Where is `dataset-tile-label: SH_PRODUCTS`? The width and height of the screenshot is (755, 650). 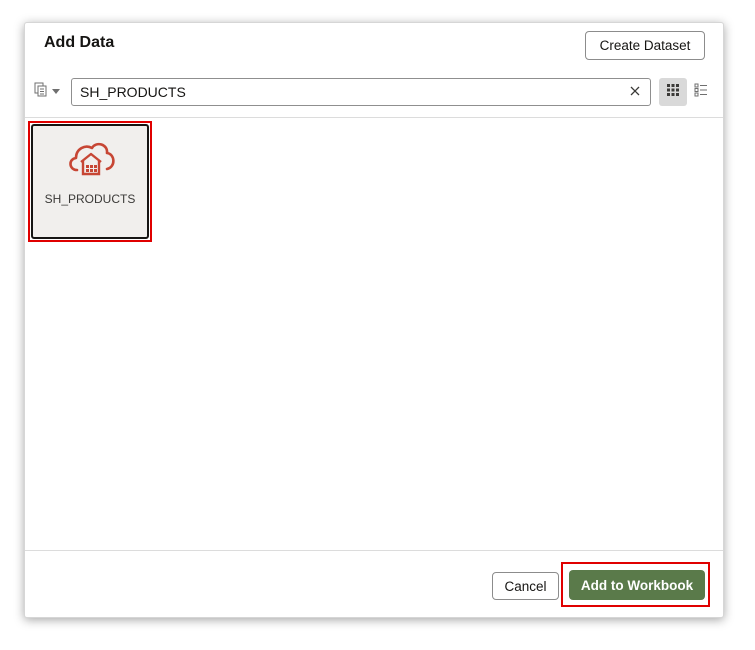 dataset-tile-label: SH_PRODUCTS is located at coordinates (90, 199).